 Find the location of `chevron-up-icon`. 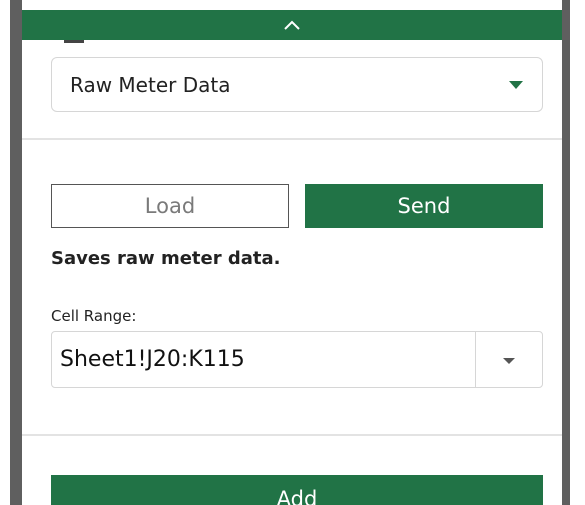

chevron-up-icon is located at coordinates (292, 25).